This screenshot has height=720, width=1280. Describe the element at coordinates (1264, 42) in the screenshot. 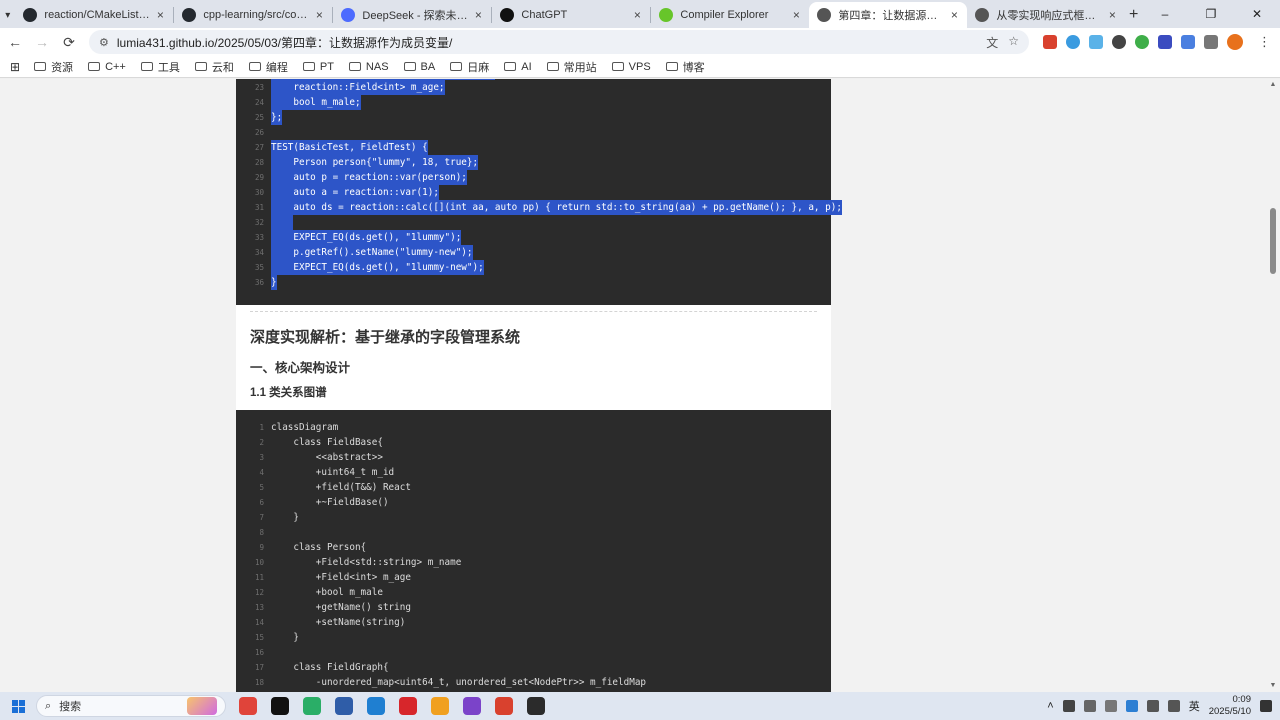

I see `browser-menu-icon: ⋮` at that location.